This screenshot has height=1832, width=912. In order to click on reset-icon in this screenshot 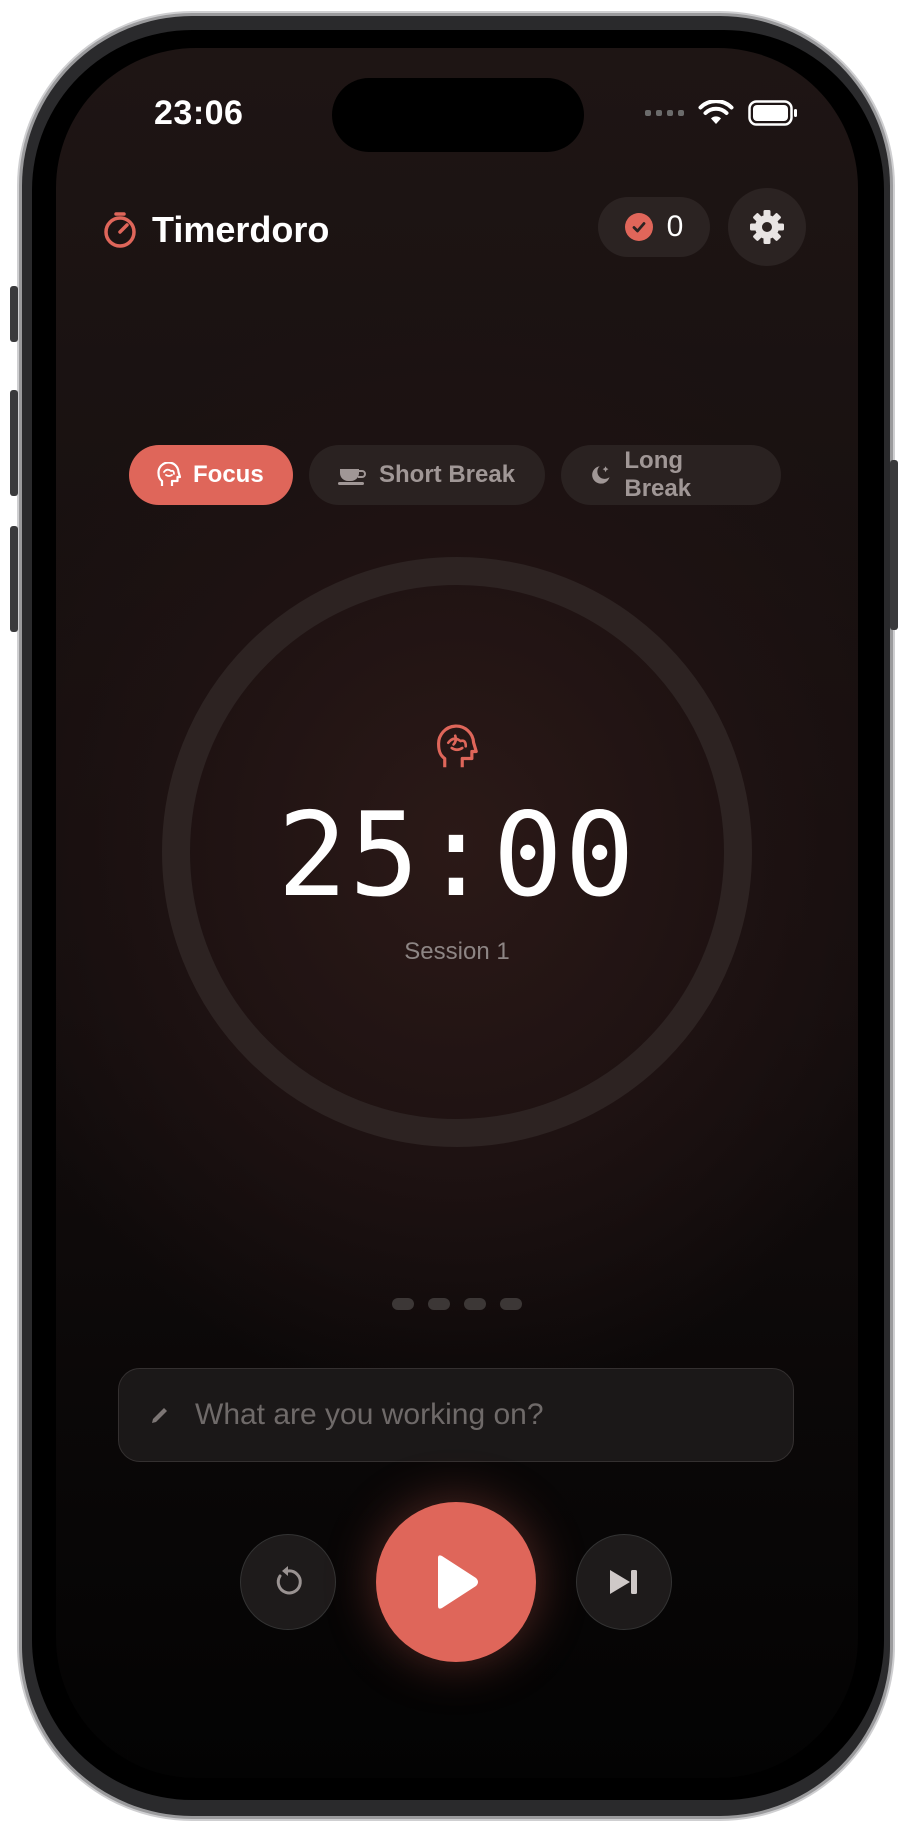, I will do `click(289, 1580)`.